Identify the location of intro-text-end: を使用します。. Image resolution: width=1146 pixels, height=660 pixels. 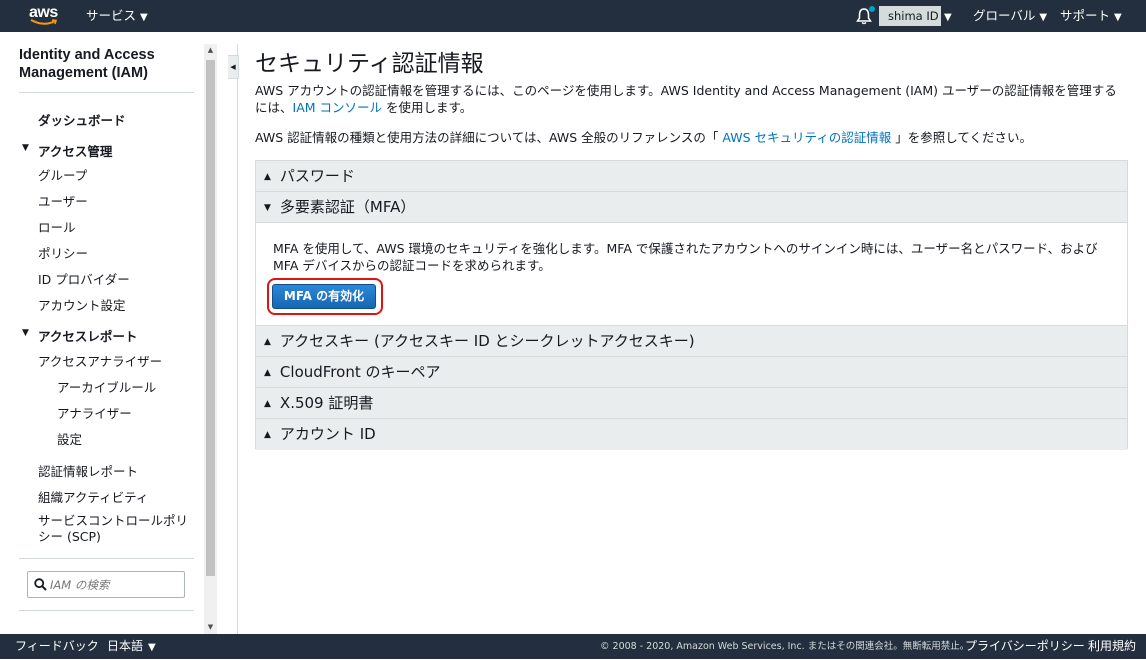
(429, 107).